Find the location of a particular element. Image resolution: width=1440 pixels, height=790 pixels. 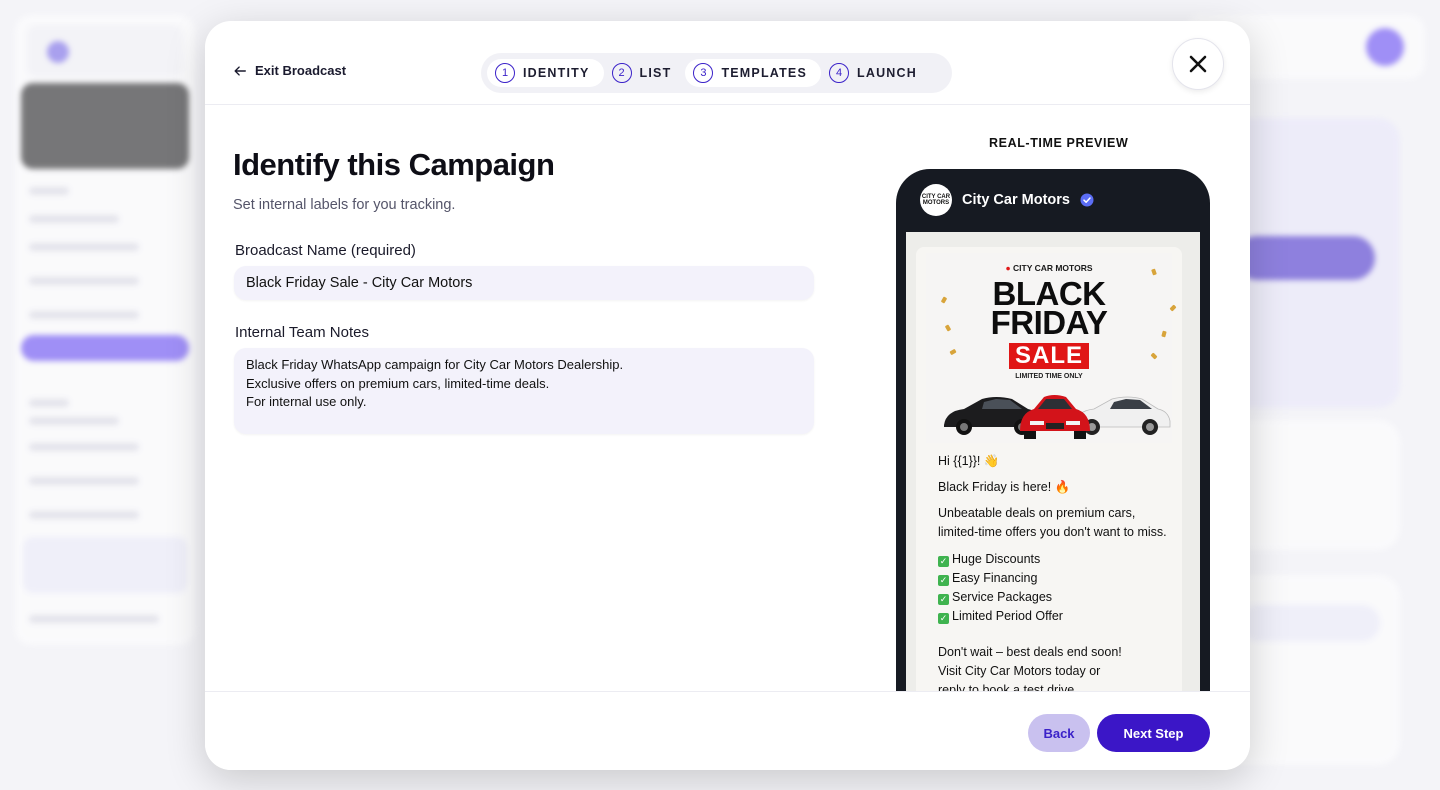

exit-broadcast-link: Exit Broadcast is located at coordinates (289, 70).